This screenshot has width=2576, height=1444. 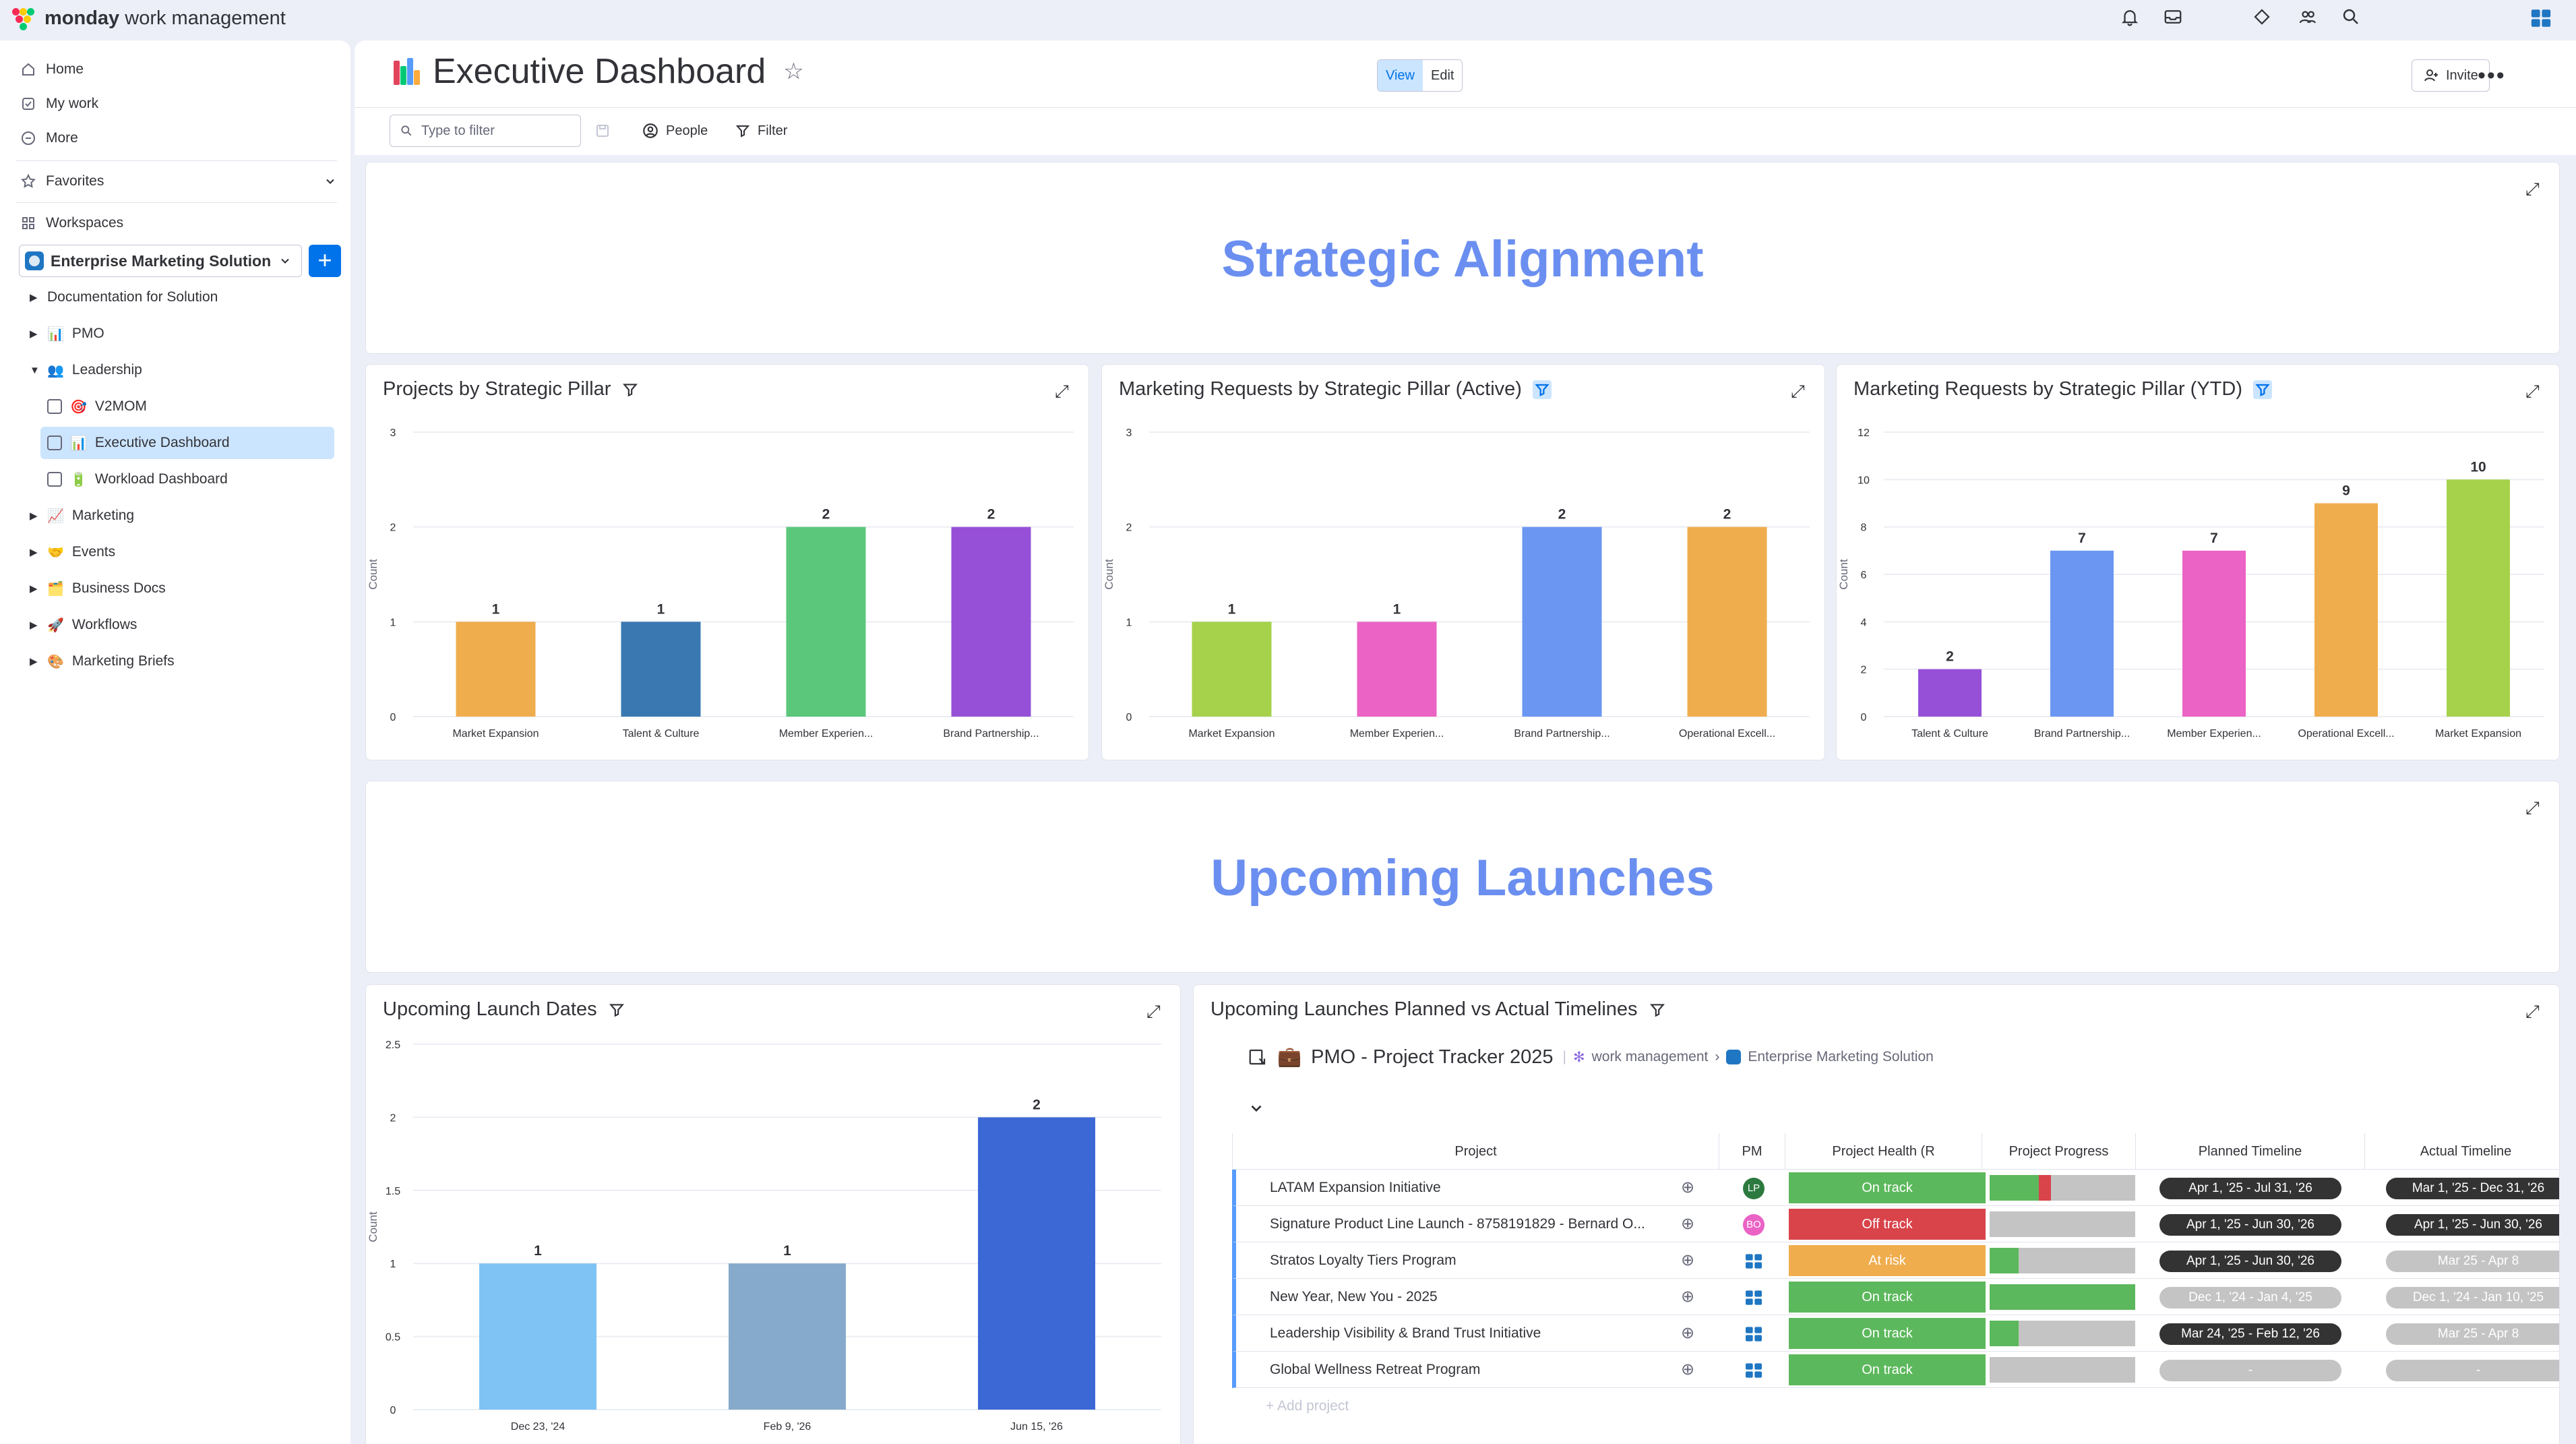 What do you see at coordinates (2472, 1188) in the screenshot?
I see `actual-timeline: Mar 1, '25 - Dec 31, '26` at bounding box center [2472, 1188].